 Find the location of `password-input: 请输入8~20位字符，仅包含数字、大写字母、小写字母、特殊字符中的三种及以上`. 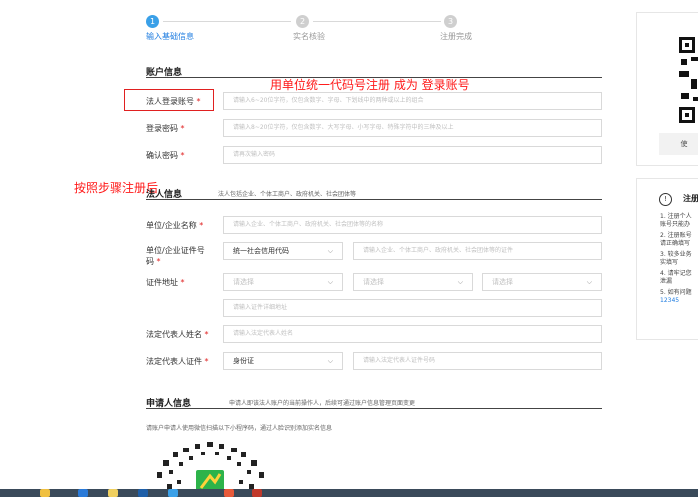

password-input: 请输入8~20位字符，仅包含数字、大写字母、小写字母、特殊字符中的三种及以上 is located at coordinates (412, 128).